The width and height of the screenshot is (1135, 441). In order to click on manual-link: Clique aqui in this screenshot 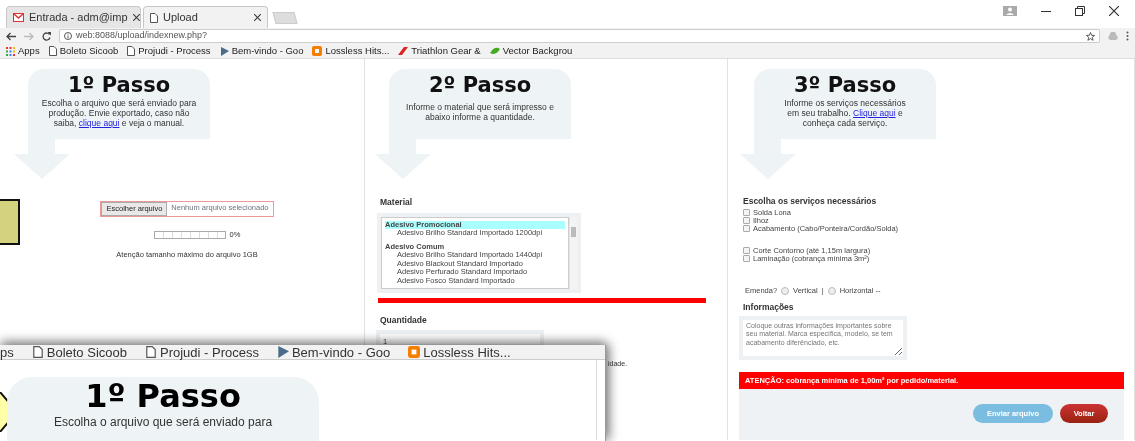, I will do `click(874, 113)`.